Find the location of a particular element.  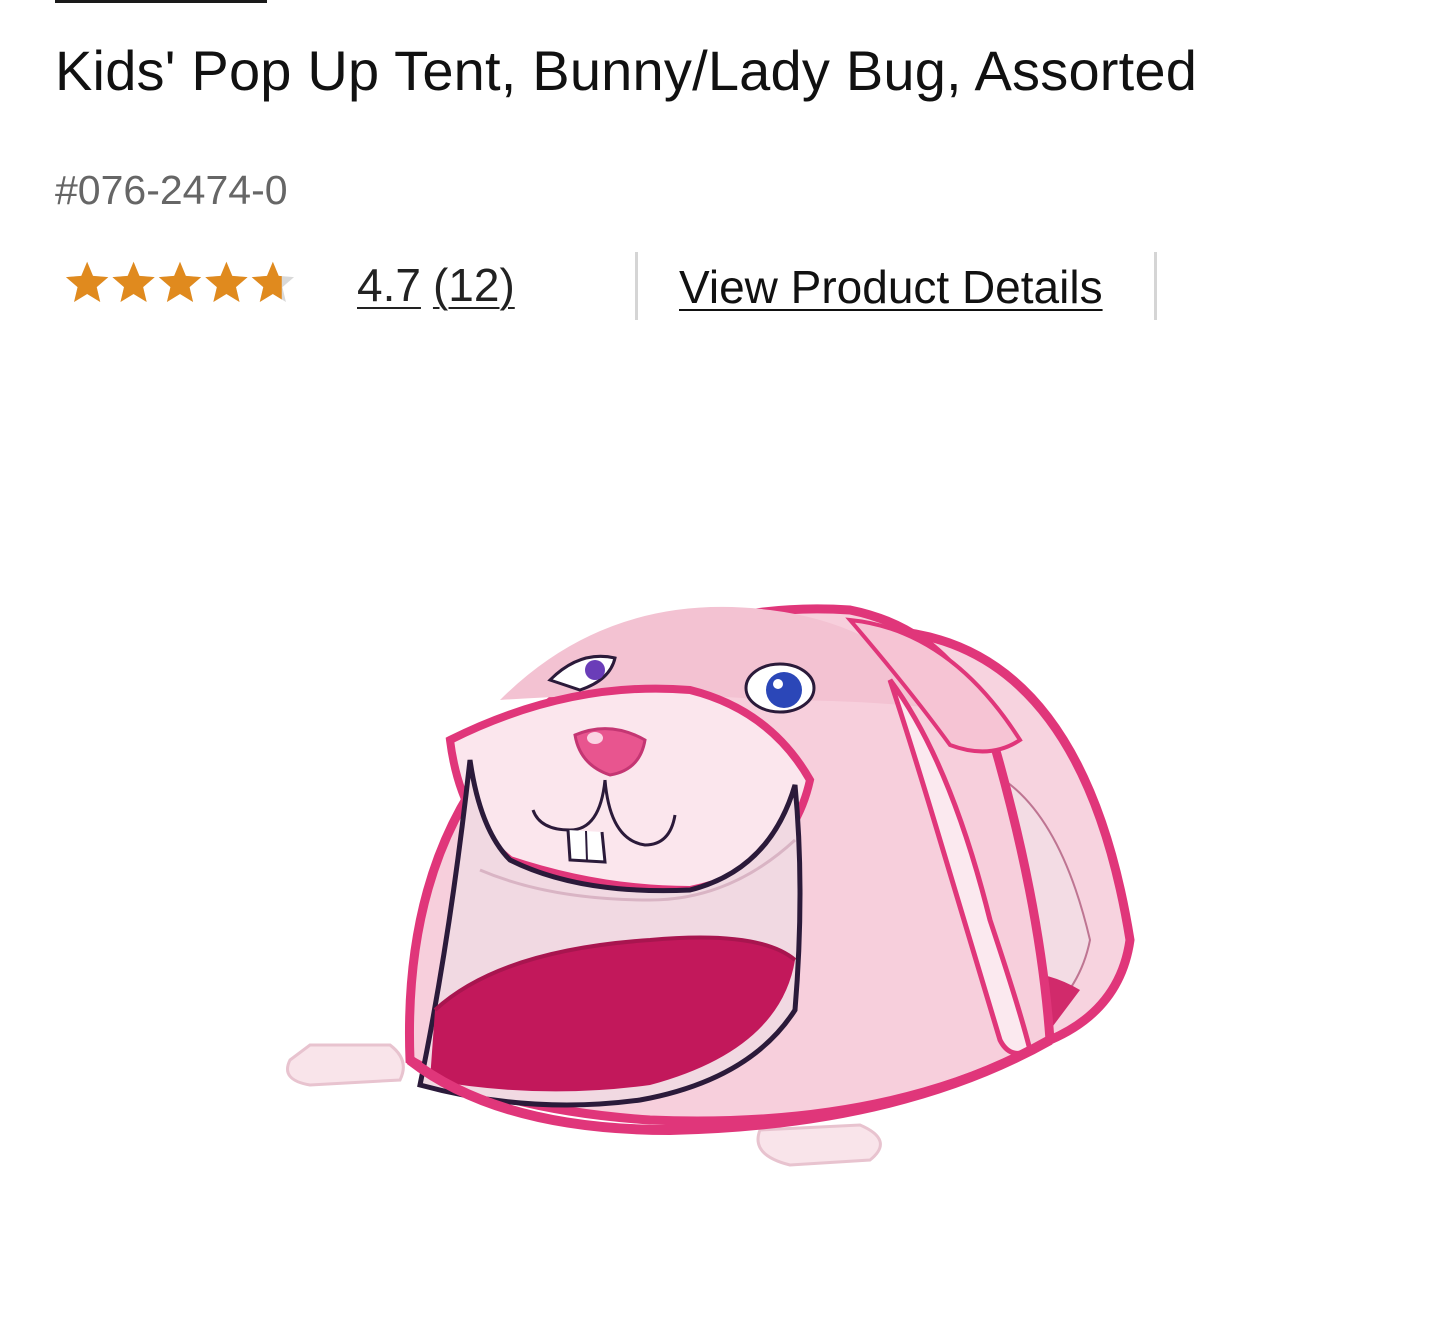

review-count: (12) is located at coordinates (473, 285).